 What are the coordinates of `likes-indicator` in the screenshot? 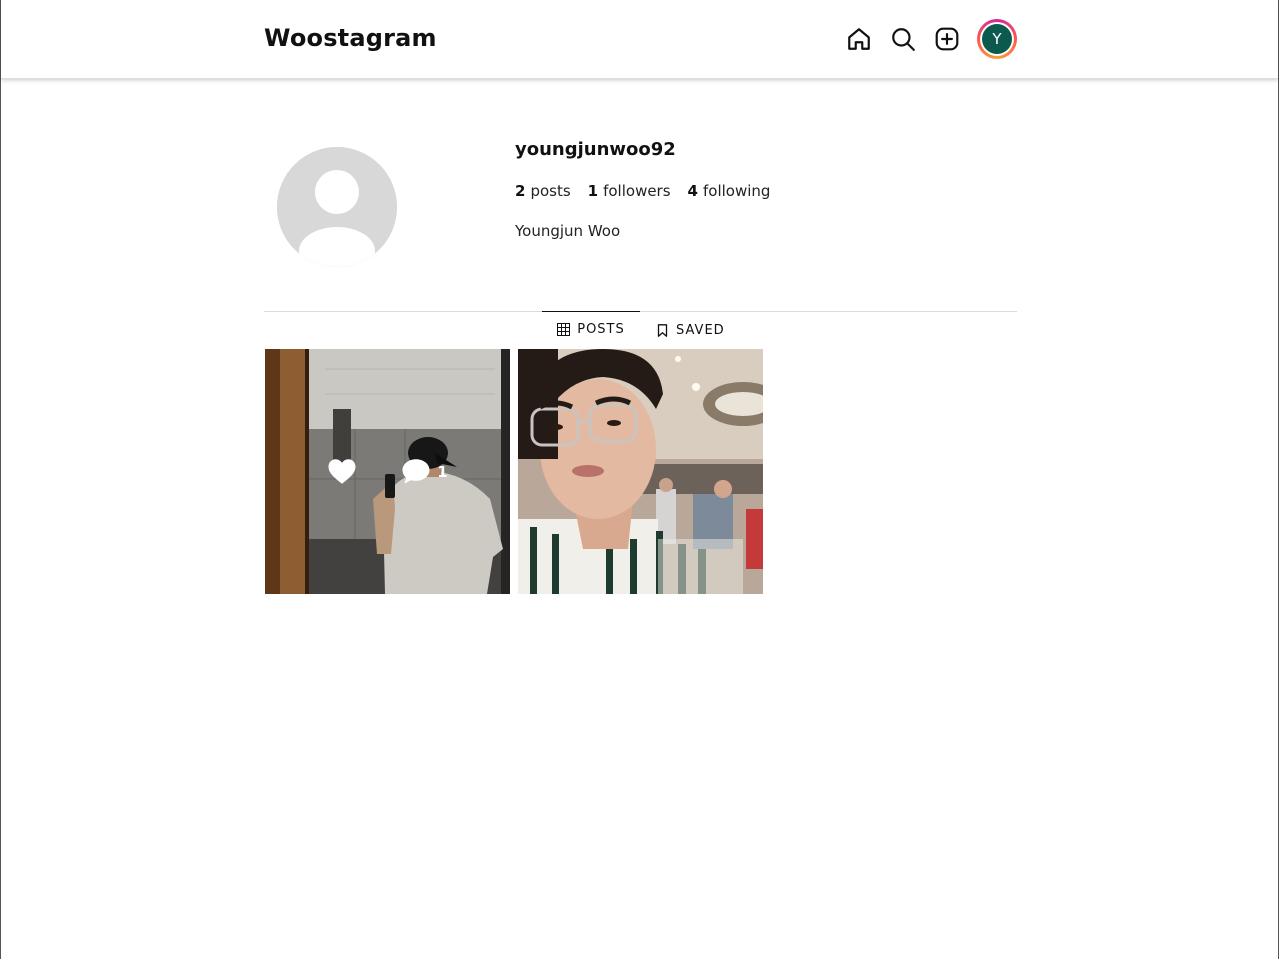 It's located at (345, 471).